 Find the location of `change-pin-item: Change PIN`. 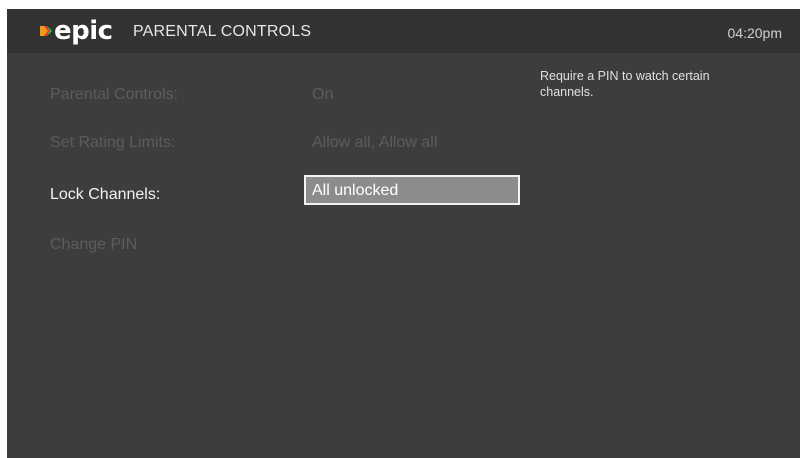

change-pin-item: Change PIN is located at coordinates (93, 245).